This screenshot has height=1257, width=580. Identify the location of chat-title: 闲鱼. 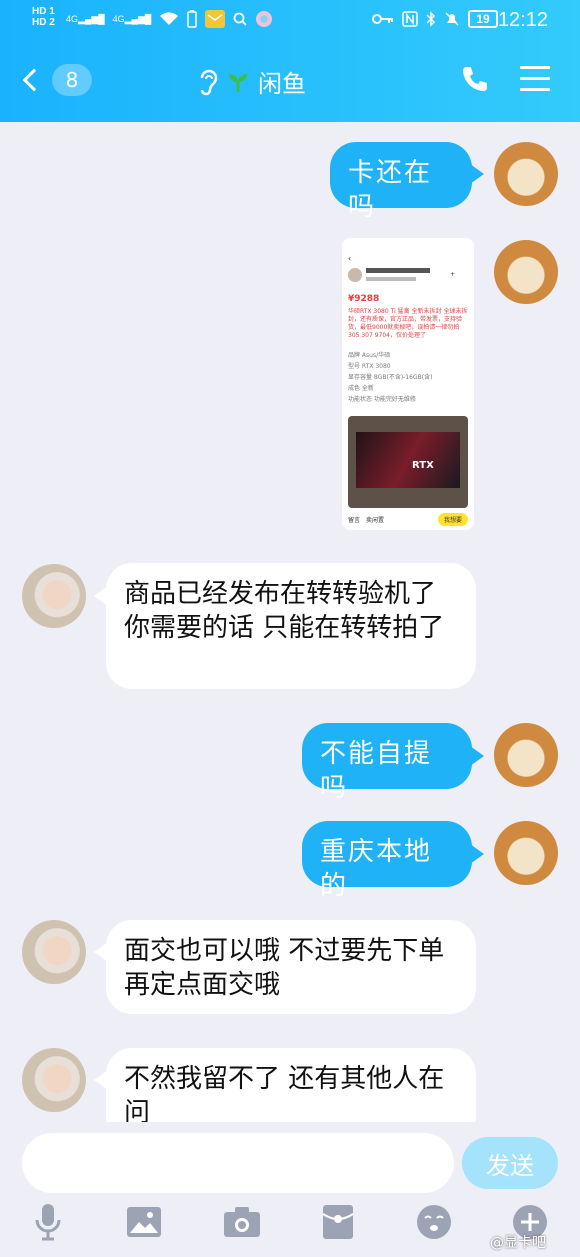
(252, 81).